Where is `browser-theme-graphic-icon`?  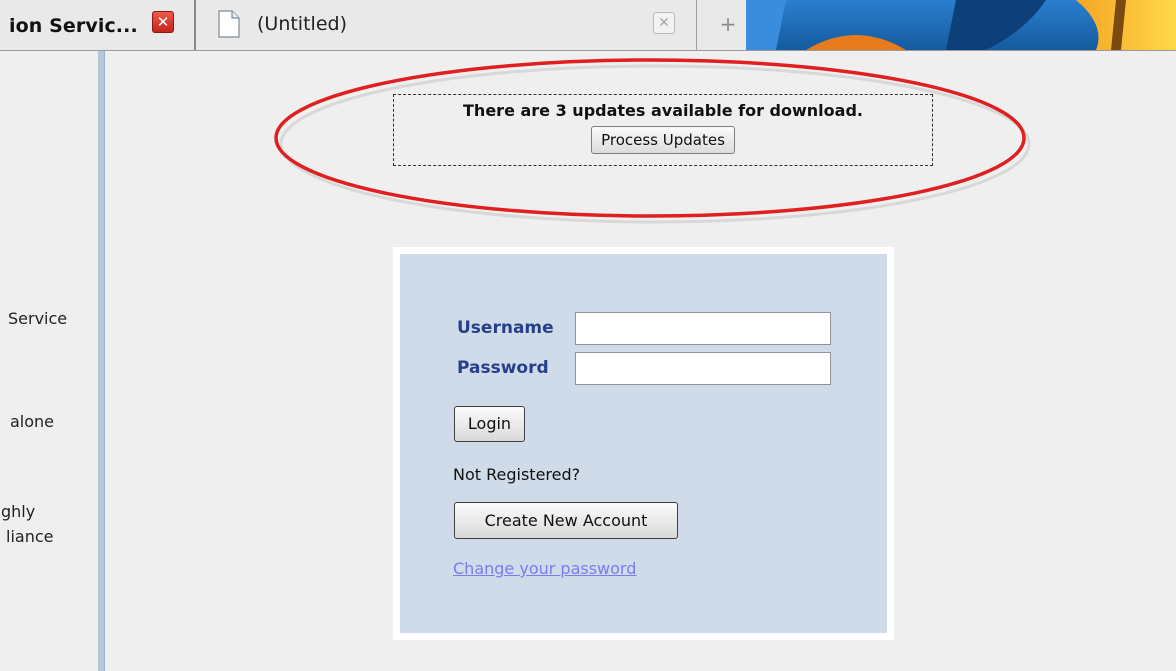
browser-theme-graphic-icon is located at coordinates (961, 25).